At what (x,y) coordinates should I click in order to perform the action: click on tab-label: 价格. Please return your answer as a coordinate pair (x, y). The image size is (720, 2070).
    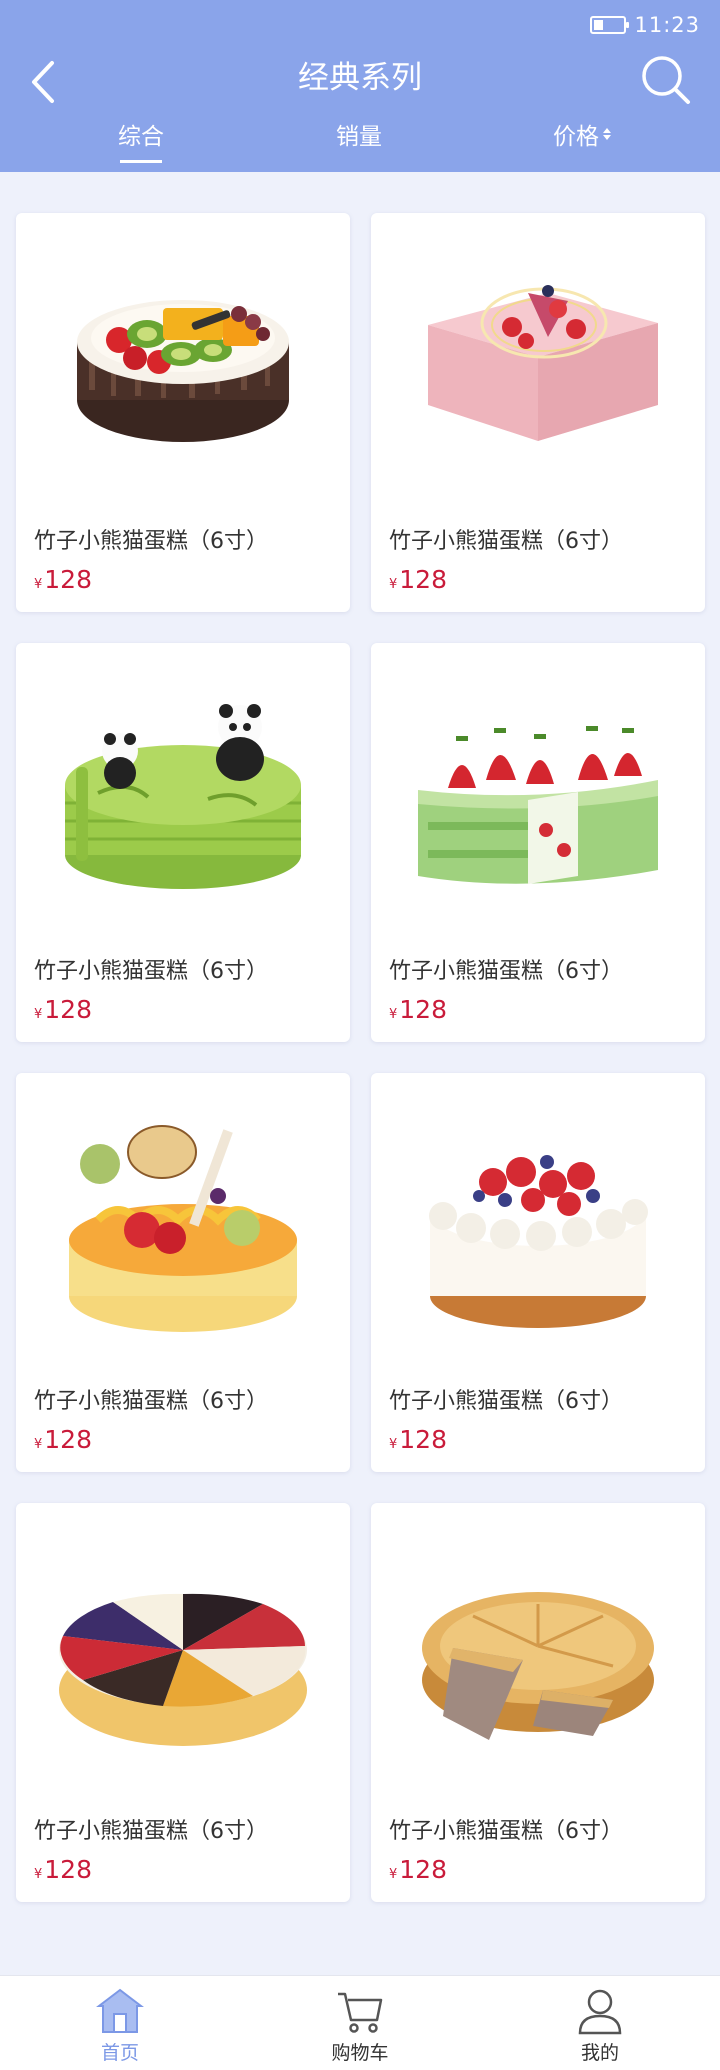
    Looking at the image, I should click on (576, 137).